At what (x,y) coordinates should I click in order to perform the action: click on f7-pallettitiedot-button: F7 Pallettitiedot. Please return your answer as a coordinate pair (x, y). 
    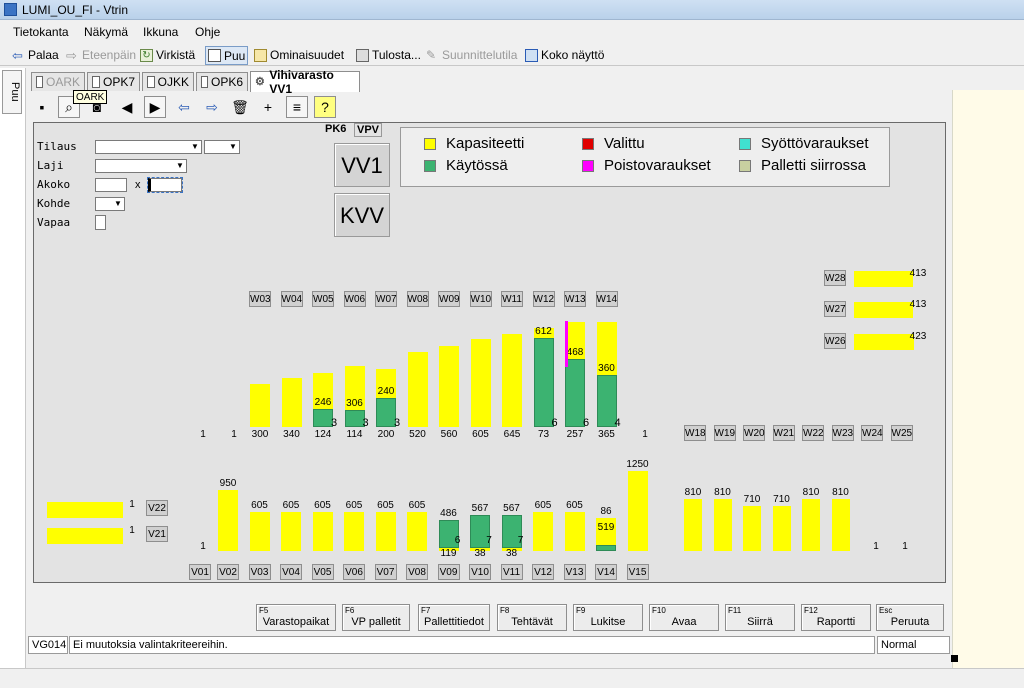
    Looking at the image, I should click on (454, 617).